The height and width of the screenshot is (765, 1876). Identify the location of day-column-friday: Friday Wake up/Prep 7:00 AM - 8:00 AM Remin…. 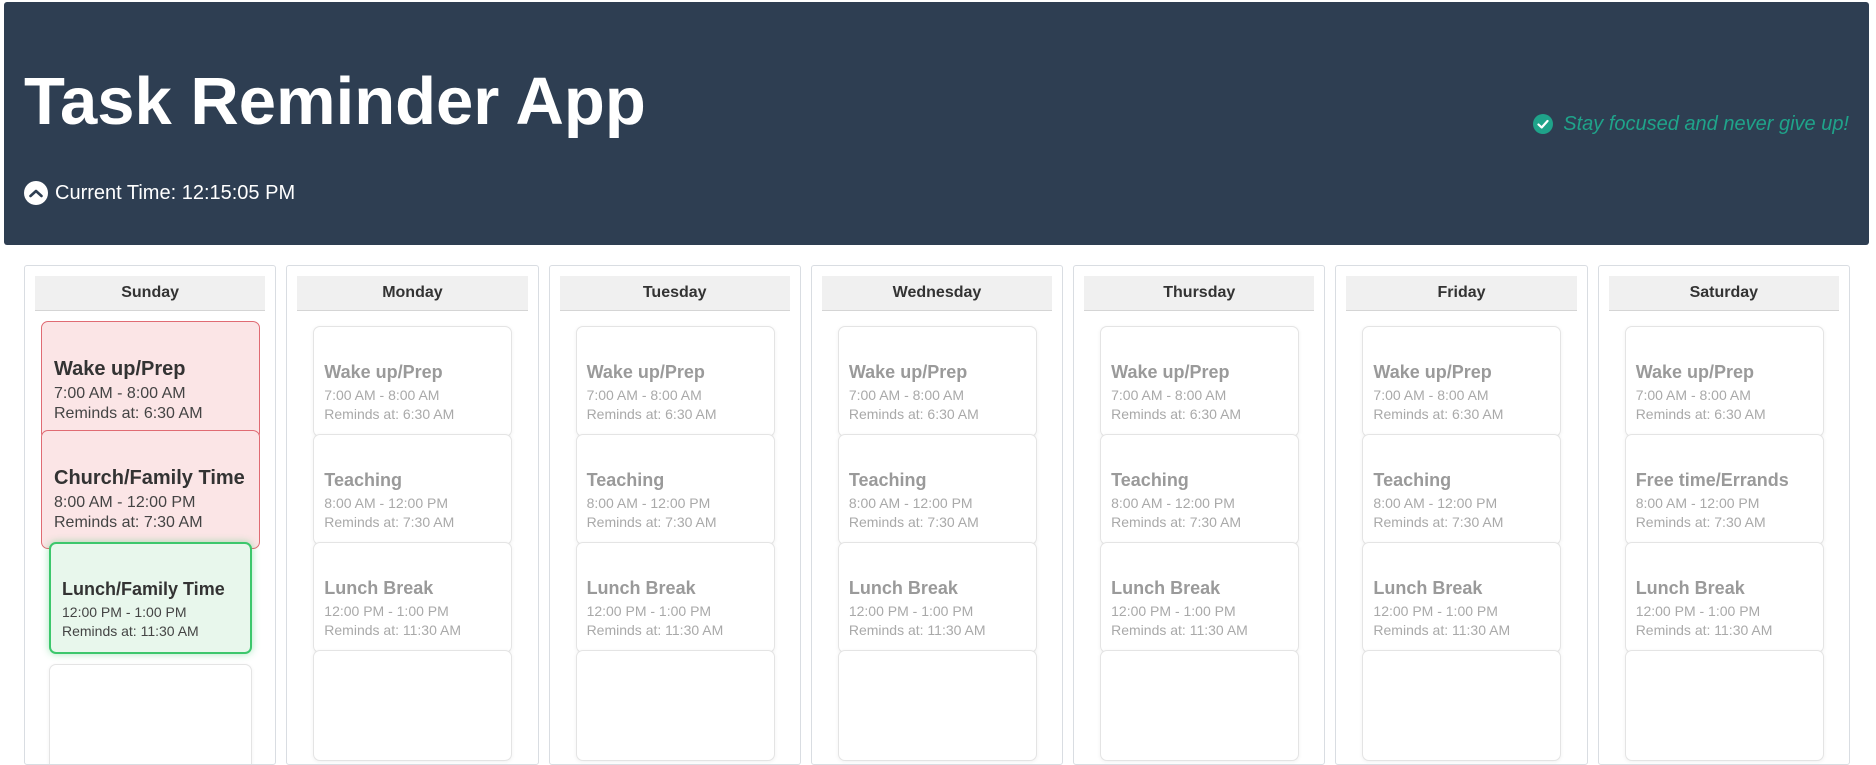
(1461, 515).